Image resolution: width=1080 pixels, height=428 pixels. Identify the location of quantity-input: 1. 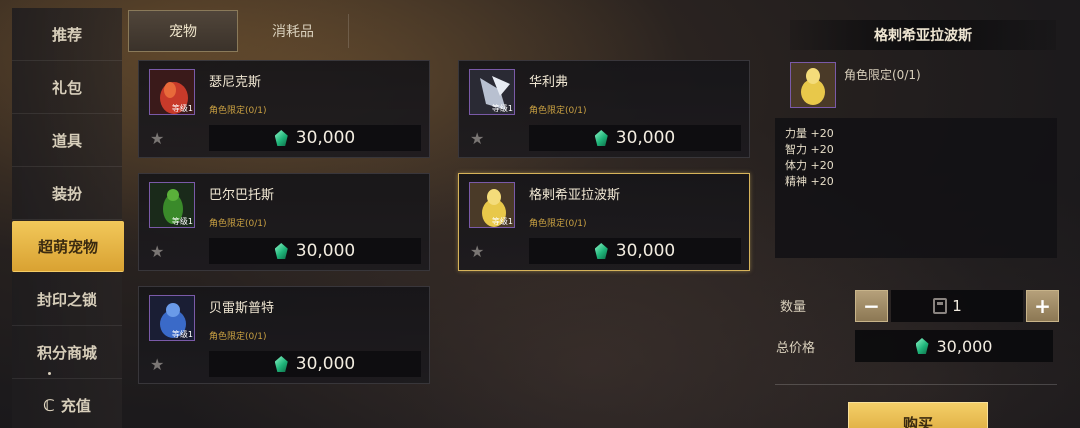
(957, 306).